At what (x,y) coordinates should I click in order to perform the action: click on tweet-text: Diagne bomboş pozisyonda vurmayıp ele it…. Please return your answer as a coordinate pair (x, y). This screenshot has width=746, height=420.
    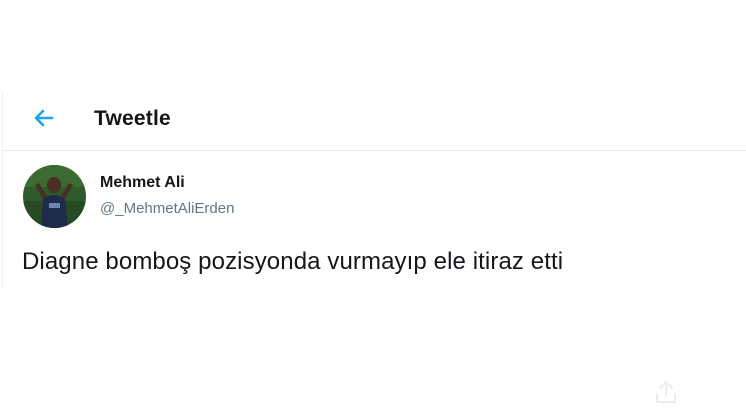
    Looking at the image, I should click on (293, 261).